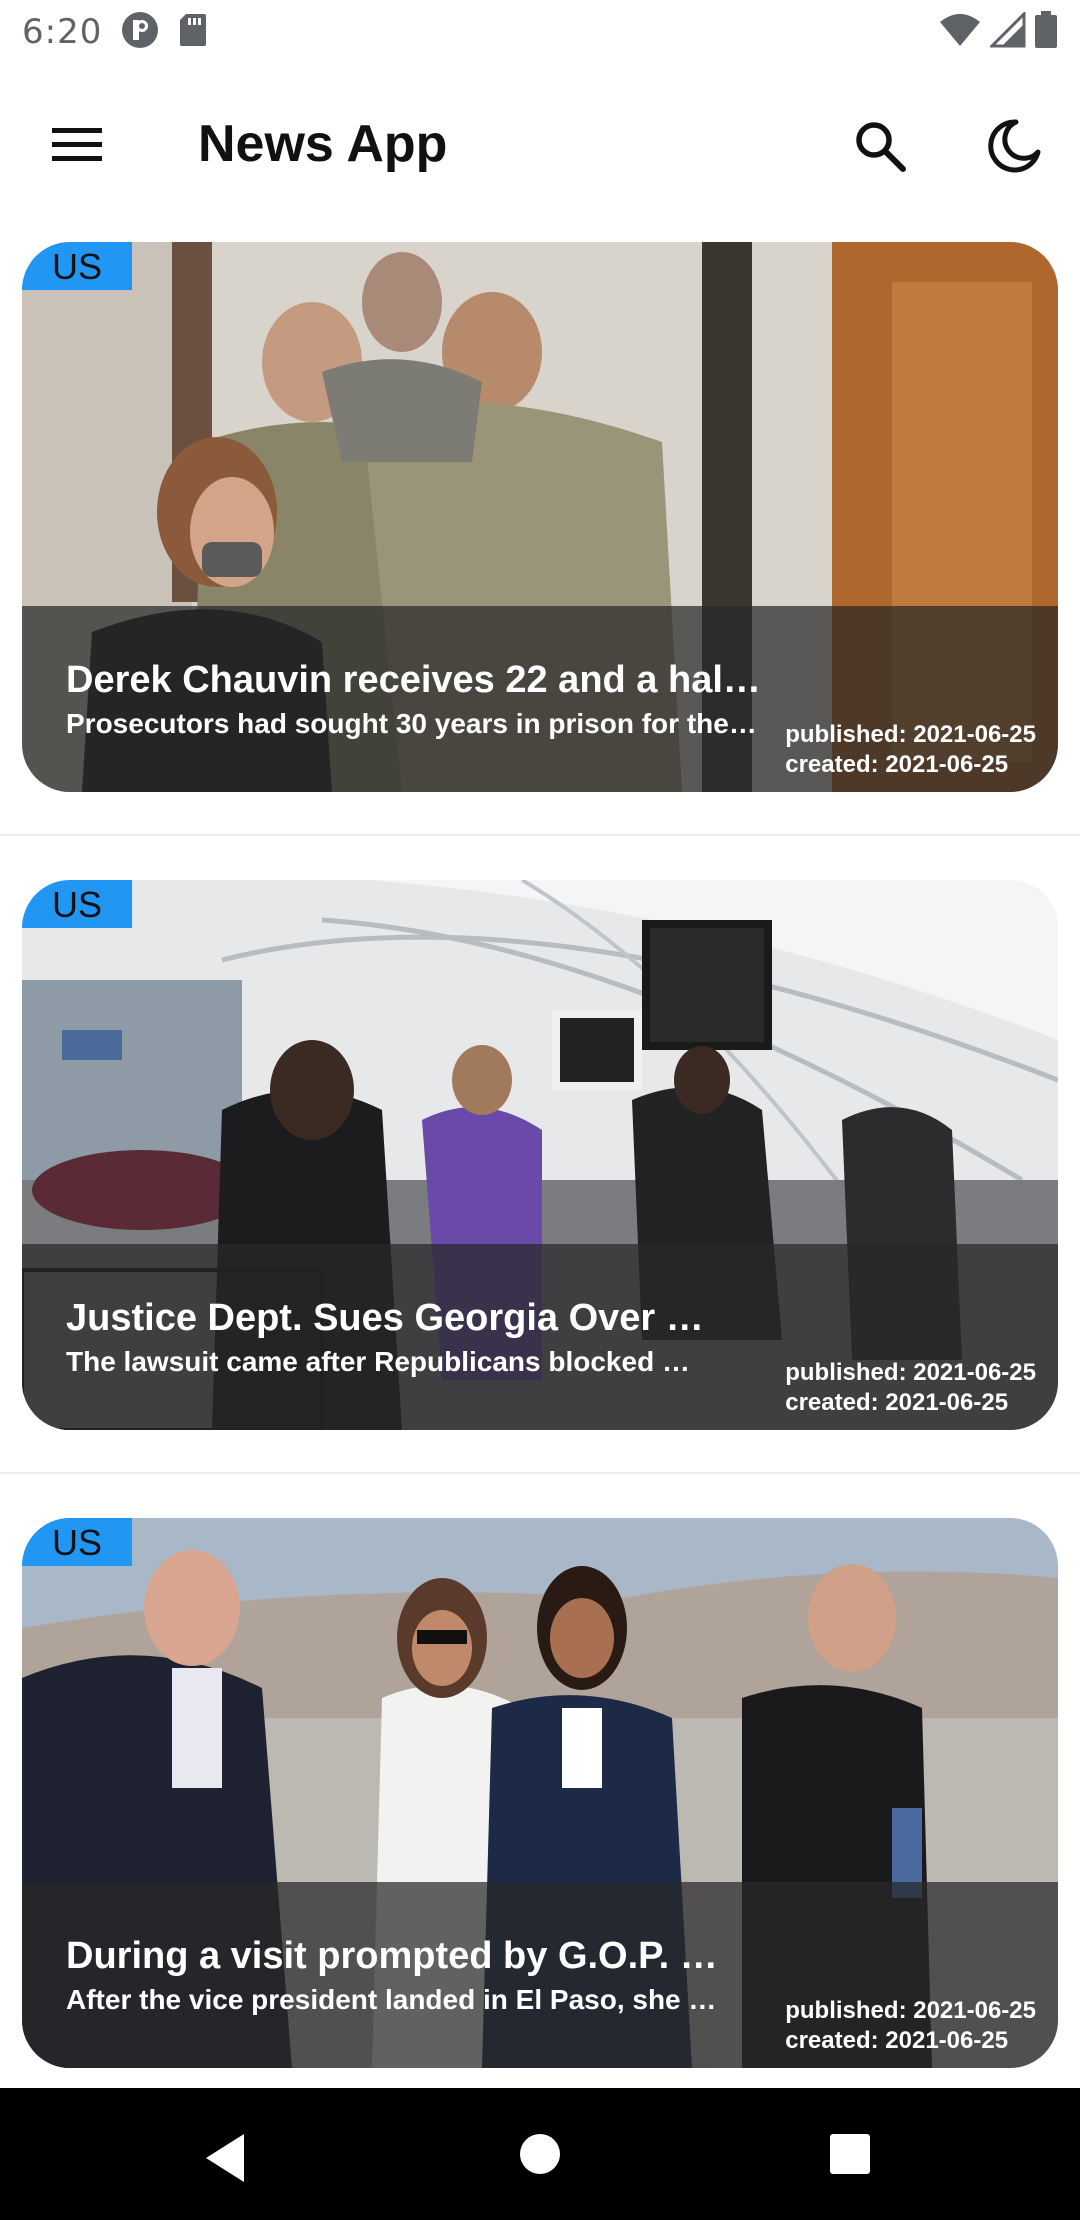 The image size is (1080, 2220). I want to click on home-button, so click(540, 2154).